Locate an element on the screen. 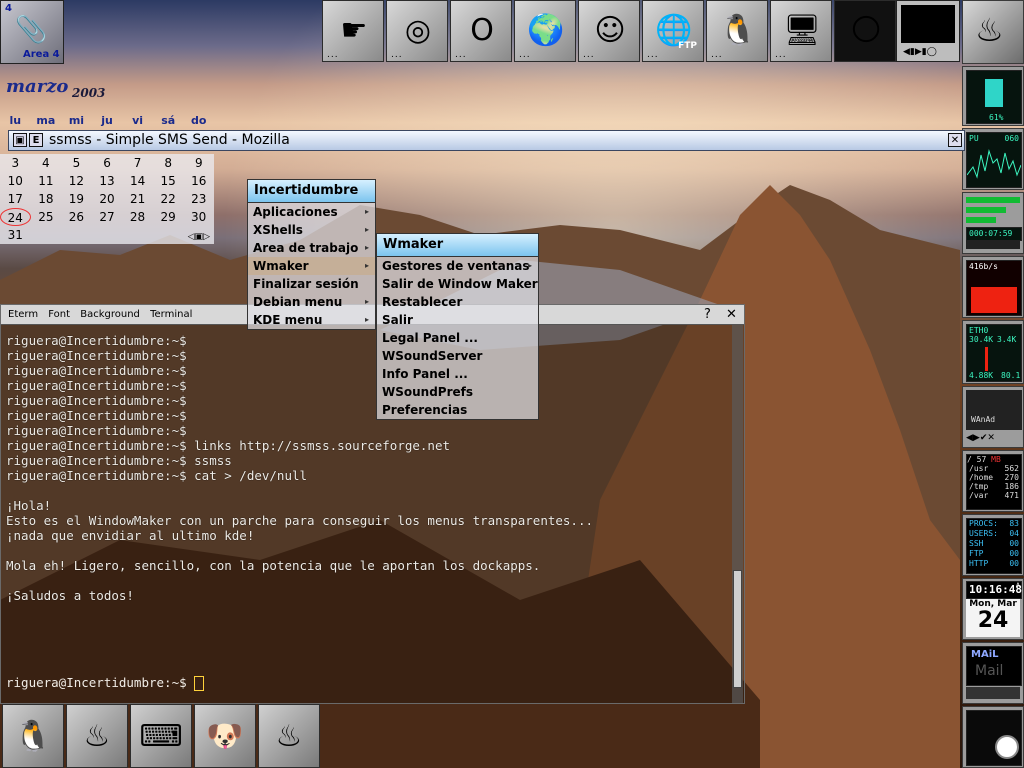  volume-knob-icon is located at coordinates (1007, 747).